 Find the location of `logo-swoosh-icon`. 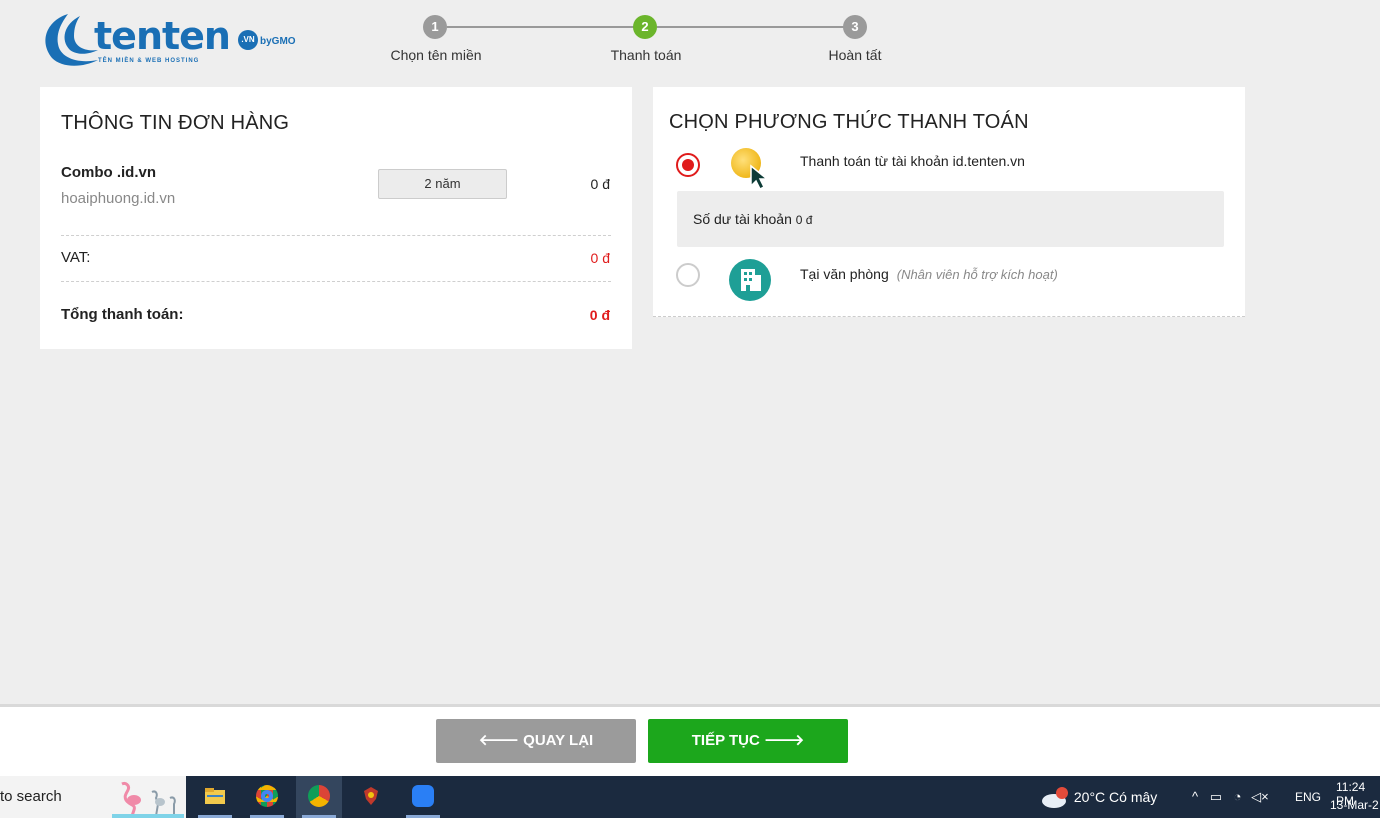

logo-swoosh-icon is located at coordinates (71, 40).